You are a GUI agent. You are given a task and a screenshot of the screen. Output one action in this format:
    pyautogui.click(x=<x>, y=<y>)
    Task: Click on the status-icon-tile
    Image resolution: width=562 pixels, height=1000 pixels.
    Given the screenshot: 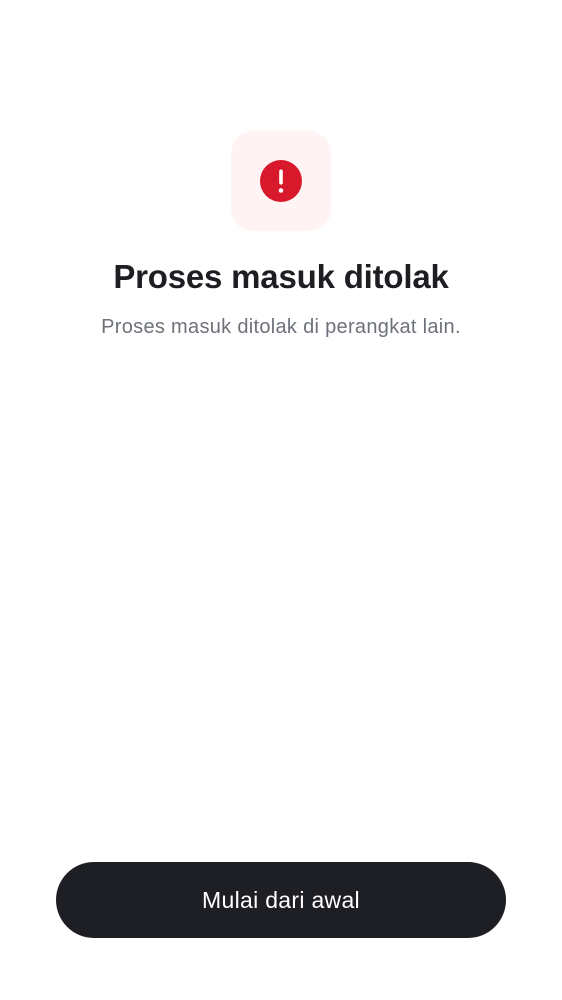 What is the action you would take?
    pyautogui.click(x=281, y=181)
    